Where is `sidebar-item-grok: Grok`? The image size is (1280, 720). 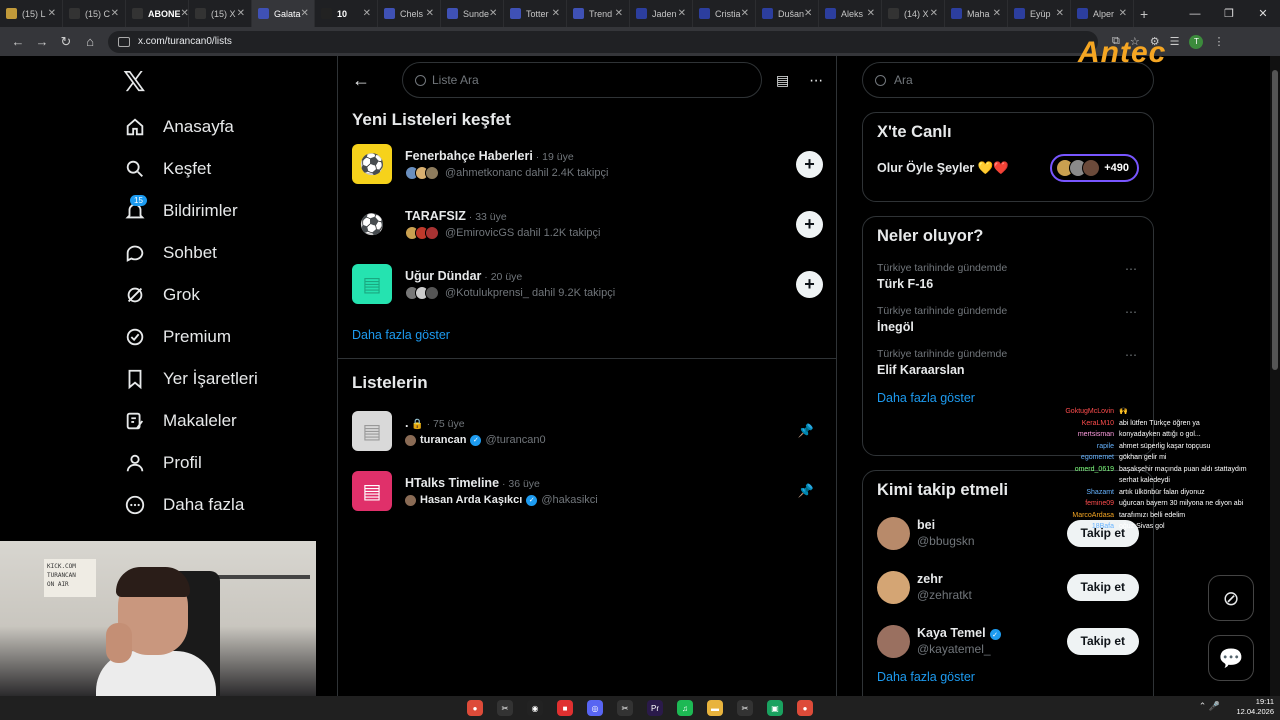
sidebar-item-grok: Grok is located at coordinates (189, 295).